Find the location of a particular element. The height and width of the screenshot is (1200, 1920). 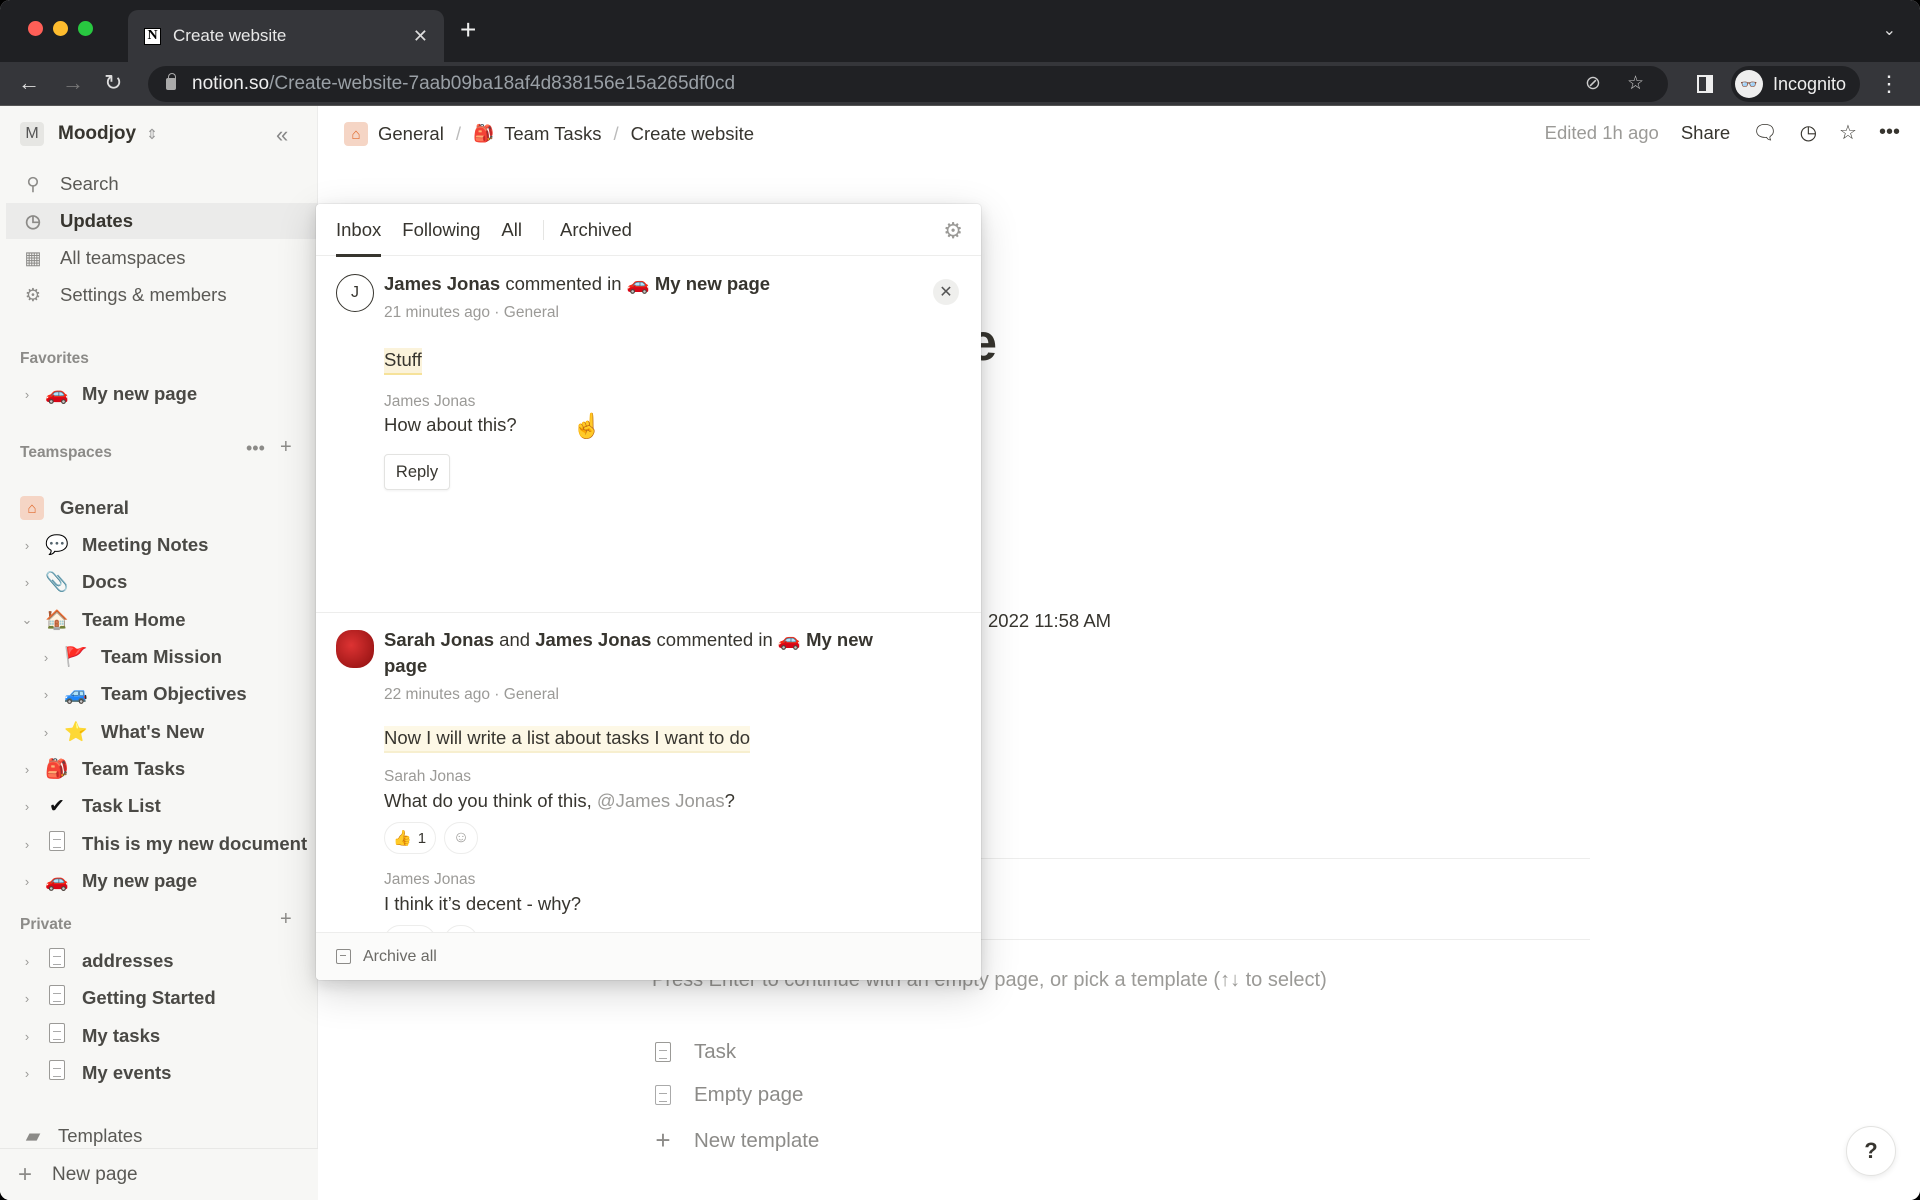

reply-button: Reply is located at coordinates (417, 472).